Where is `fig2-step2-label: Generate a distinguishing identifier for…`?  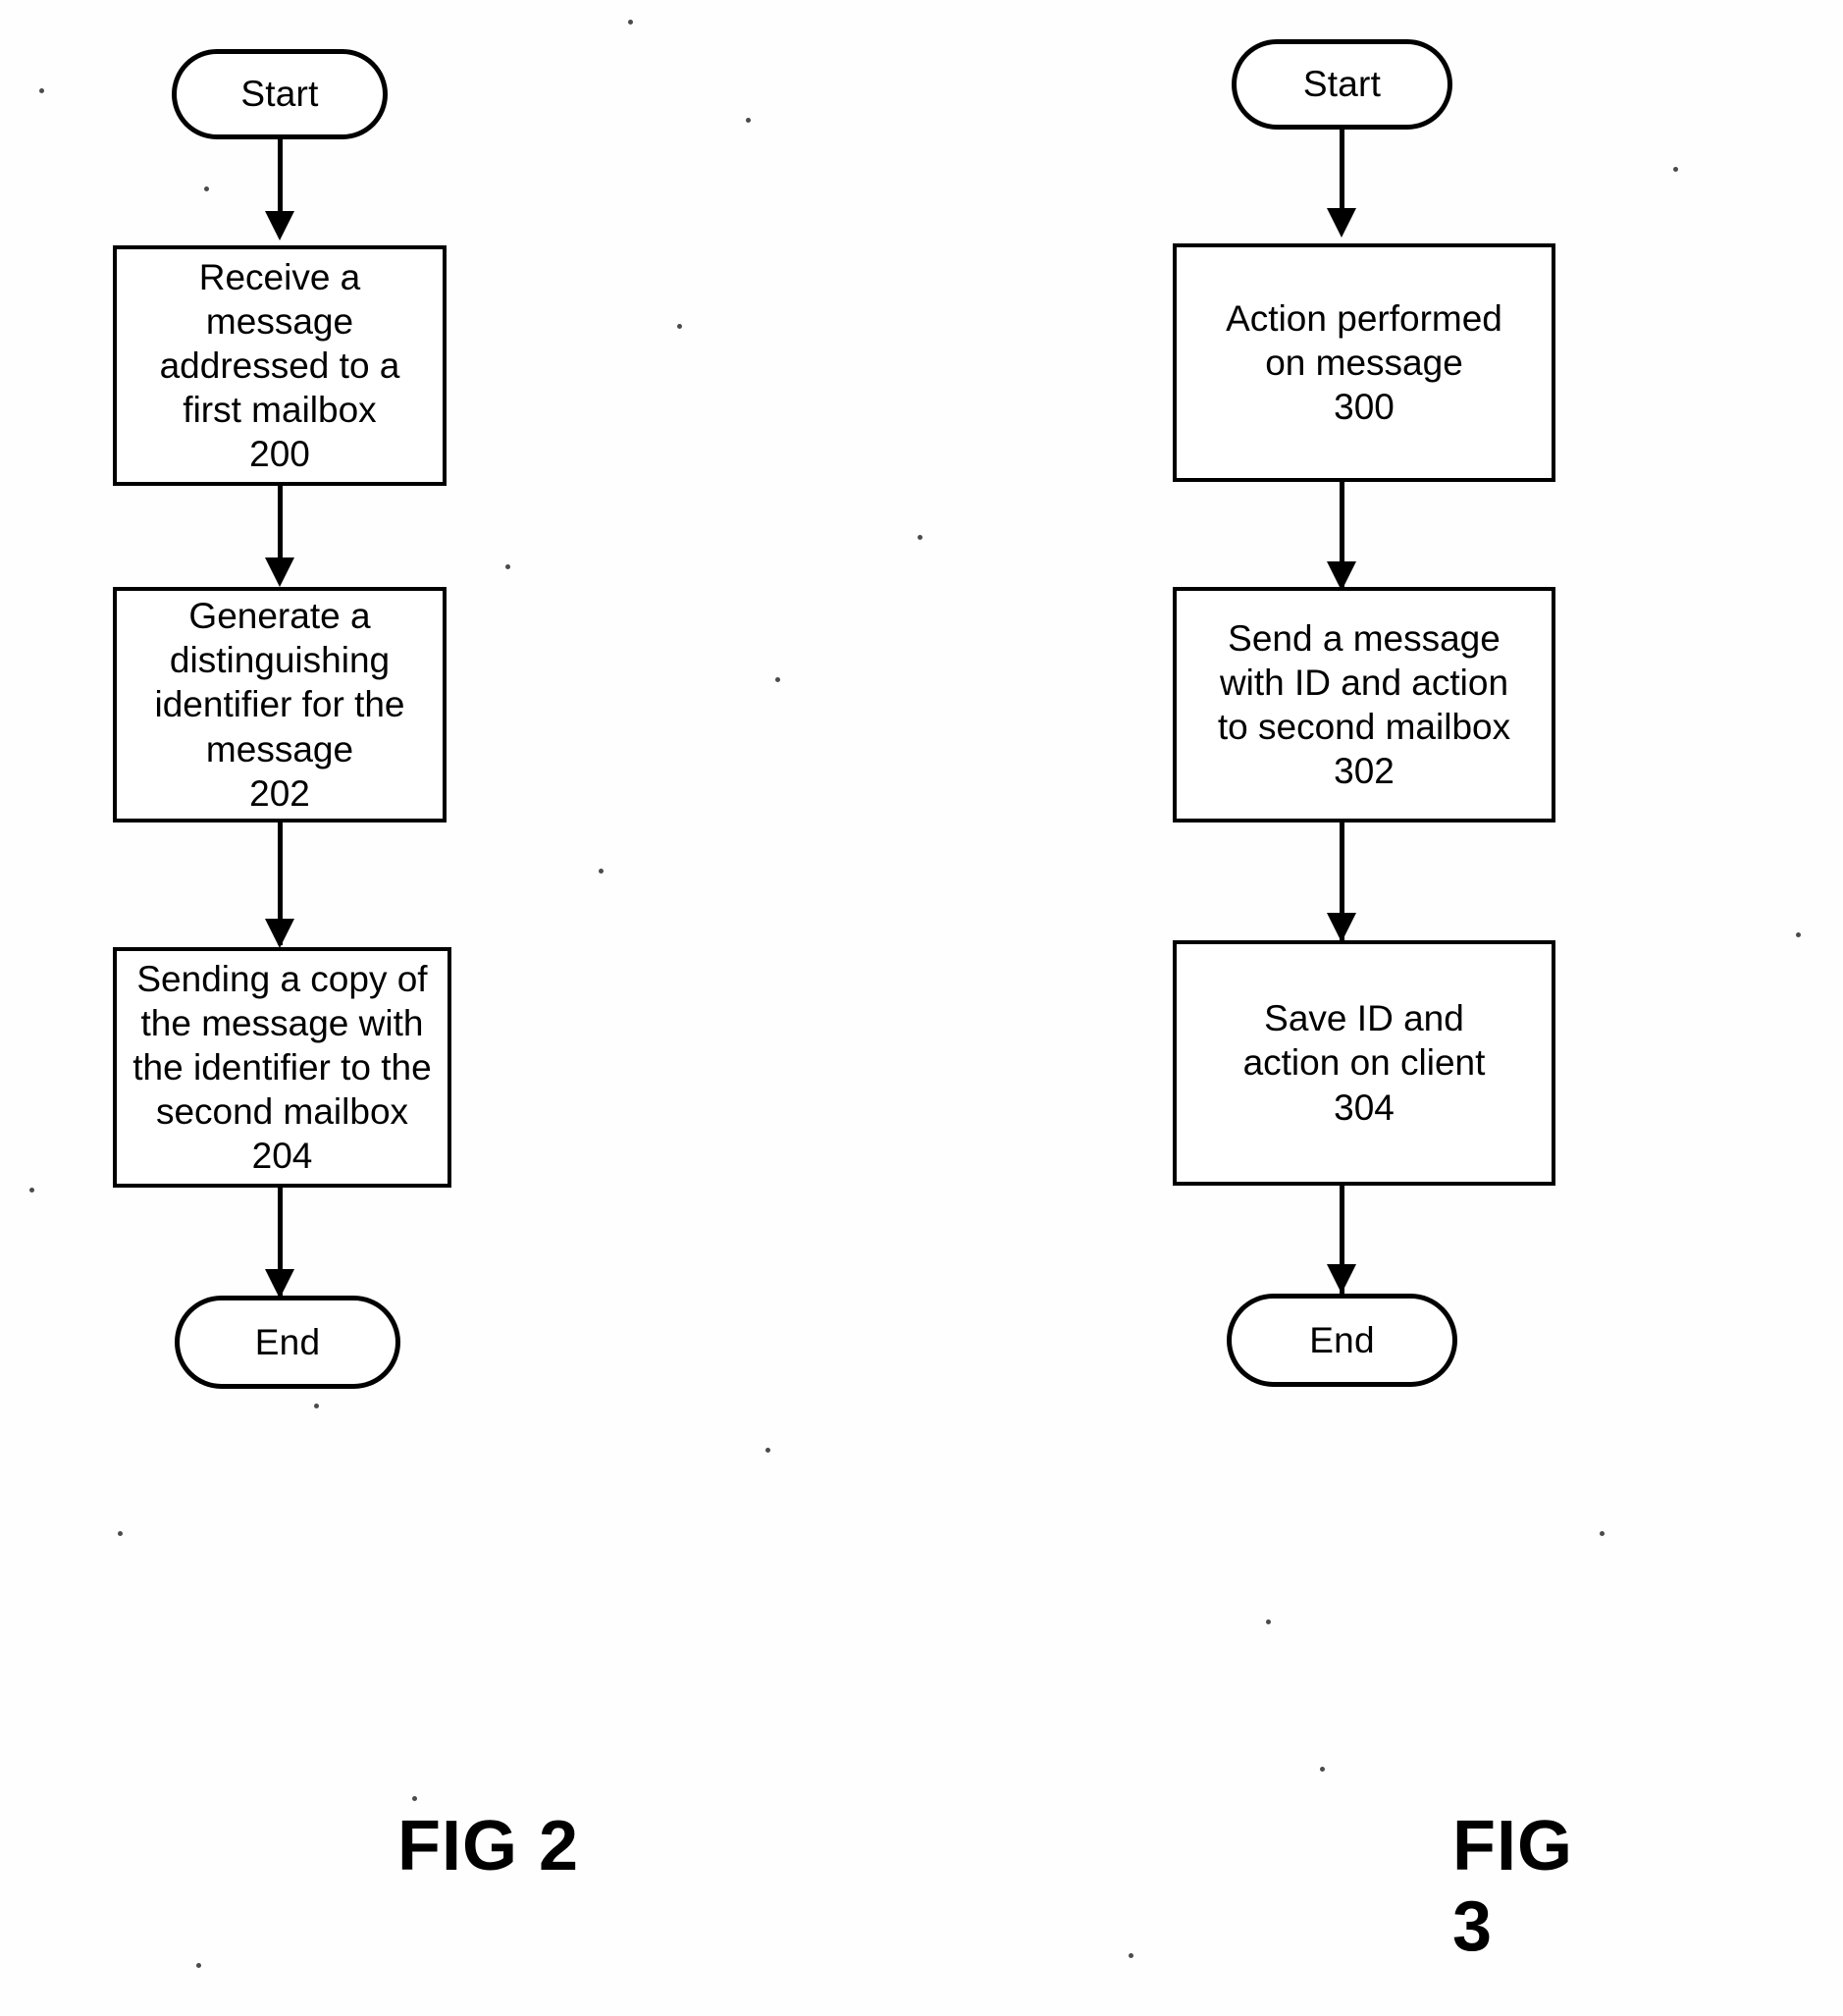
fig2-step2-label: Generate a distinguishing identifier for… is located at coordinates (280, 705).